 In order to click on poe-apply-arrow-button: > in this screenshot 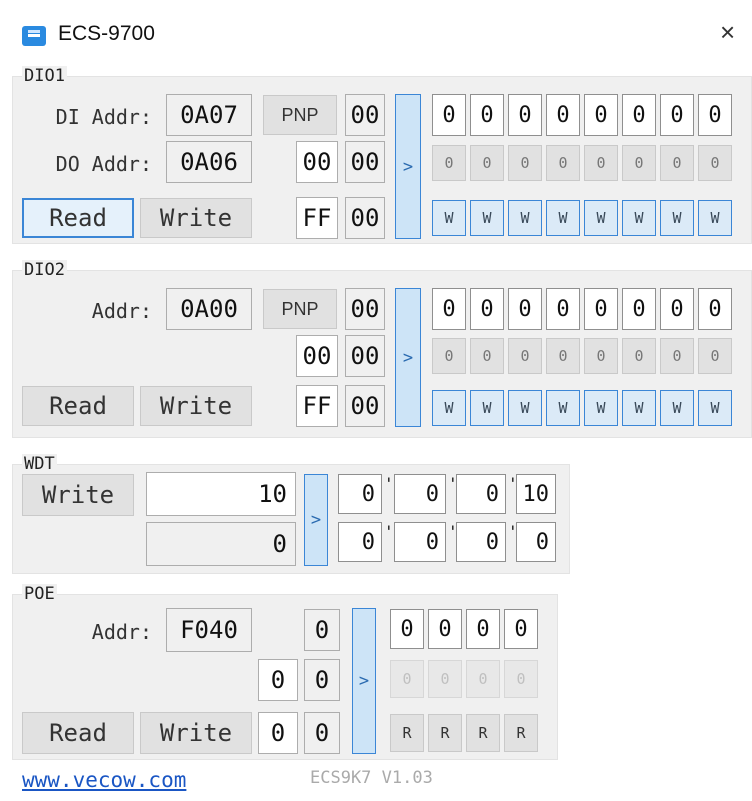, I will do `click(364, 681)`.